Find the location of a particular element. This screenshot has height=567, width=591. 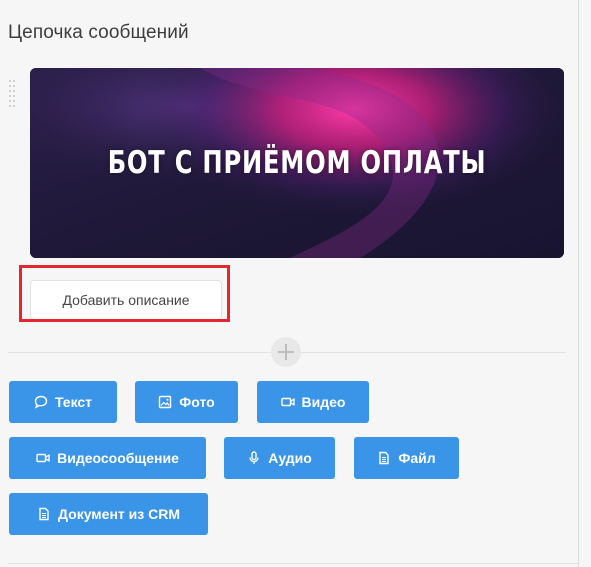

bottom-divider is located at coordinates (293, 563).